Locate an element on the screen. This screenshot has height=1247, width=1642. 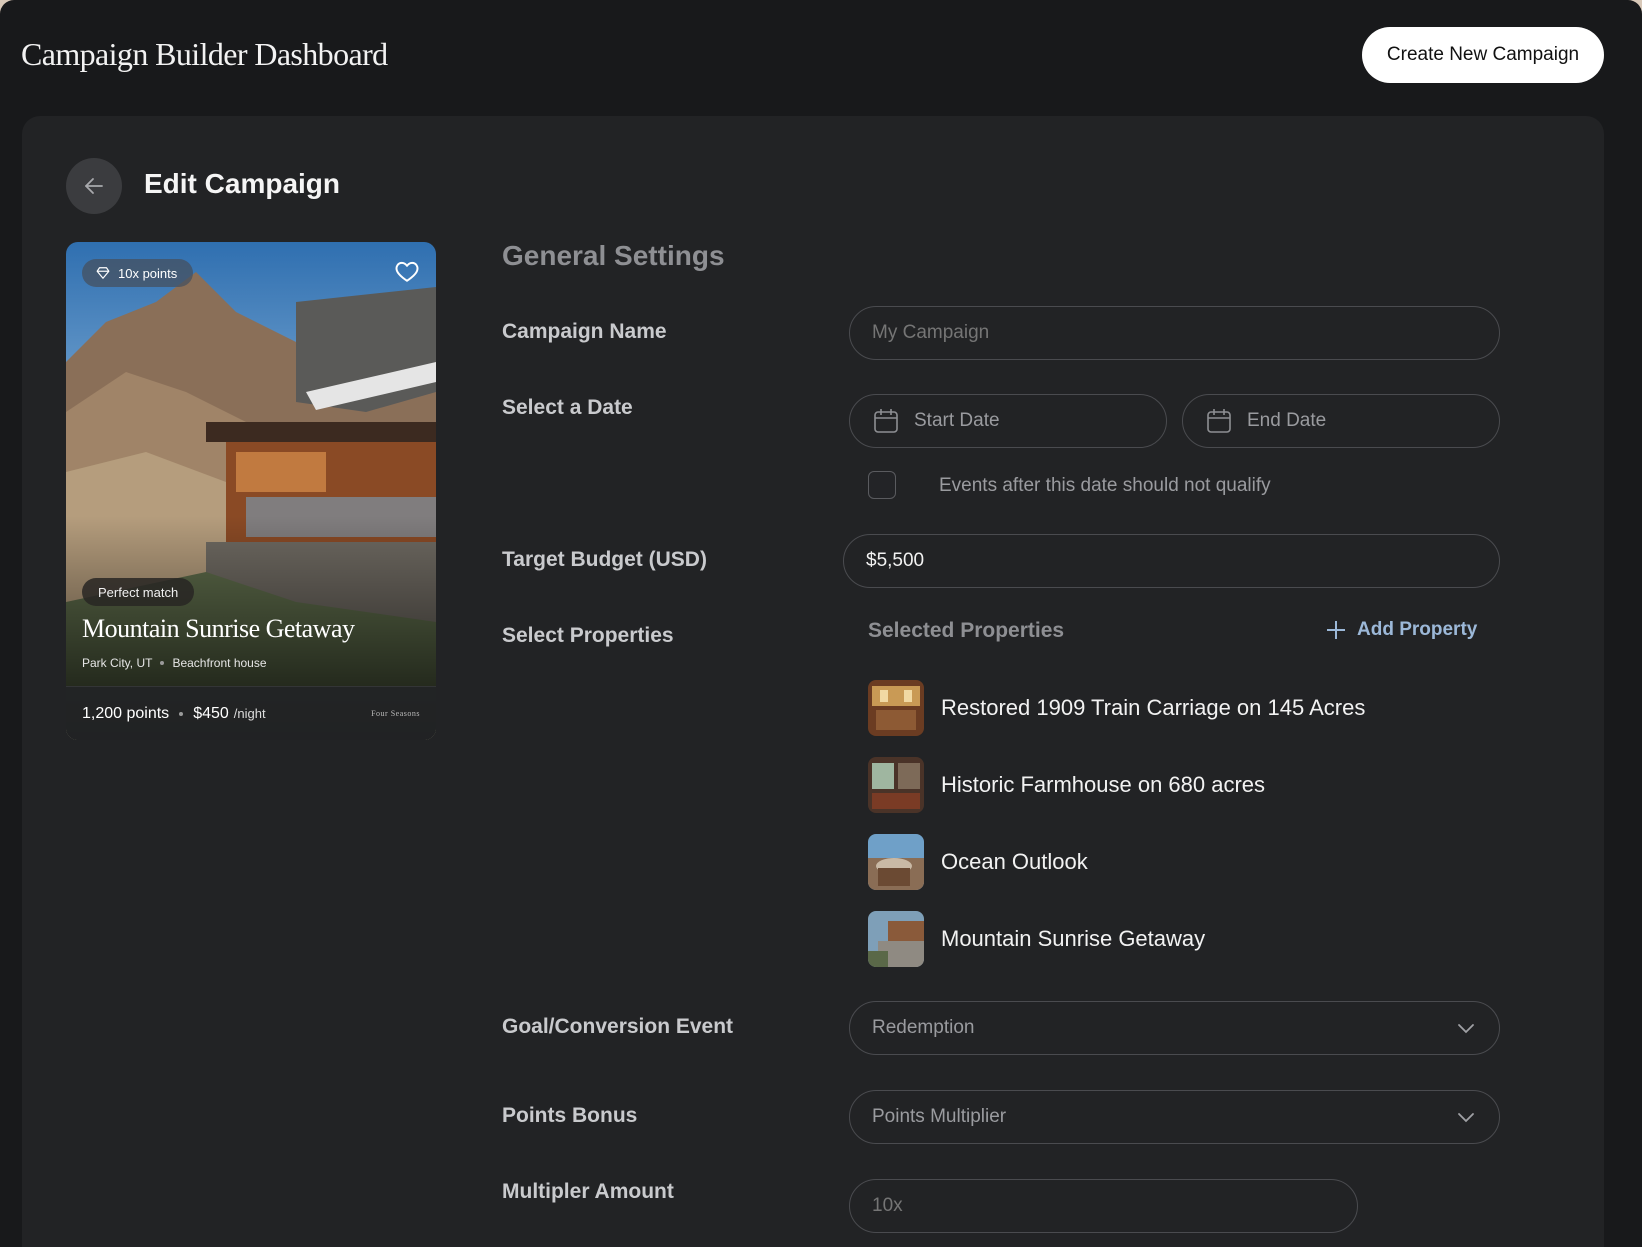
points-badge: 10x points is located at coordinates (138, 273).